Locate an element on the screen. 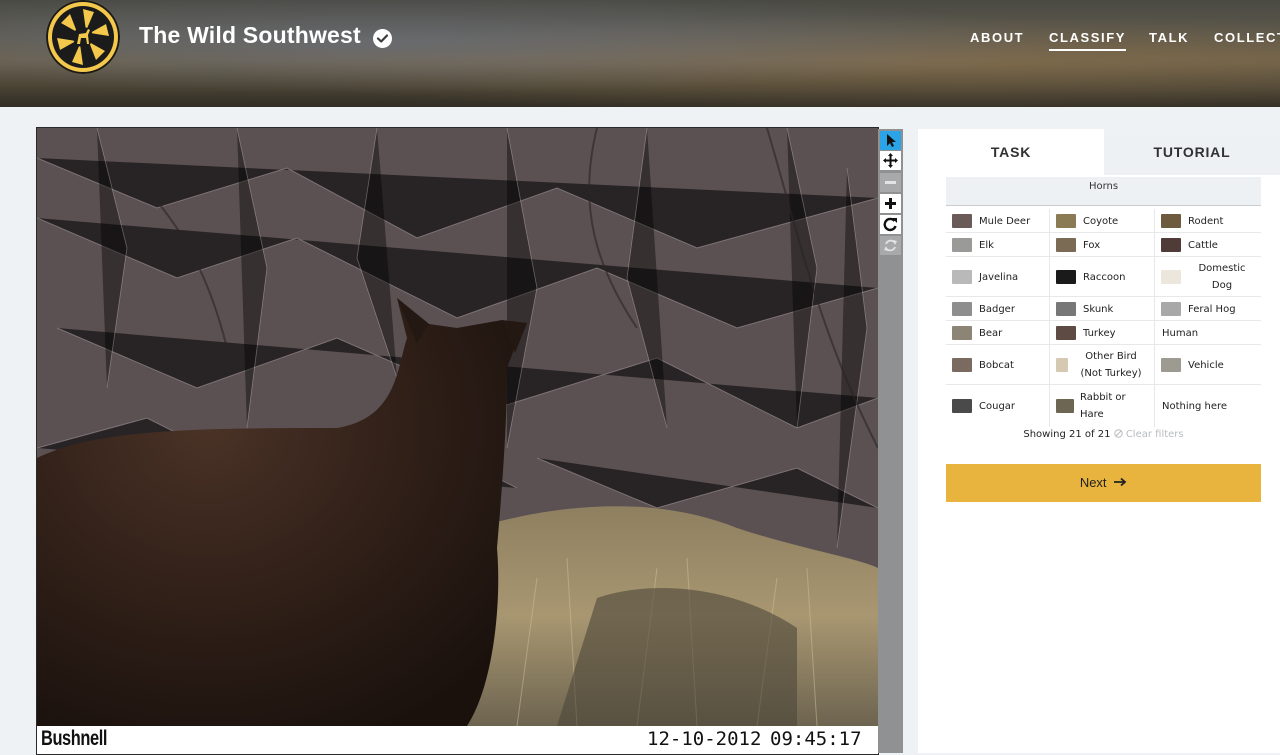 This screenshot has height=755, width=1280. panel-tabs: TASK TUTORIAL is located at coordinates (1099, 152).